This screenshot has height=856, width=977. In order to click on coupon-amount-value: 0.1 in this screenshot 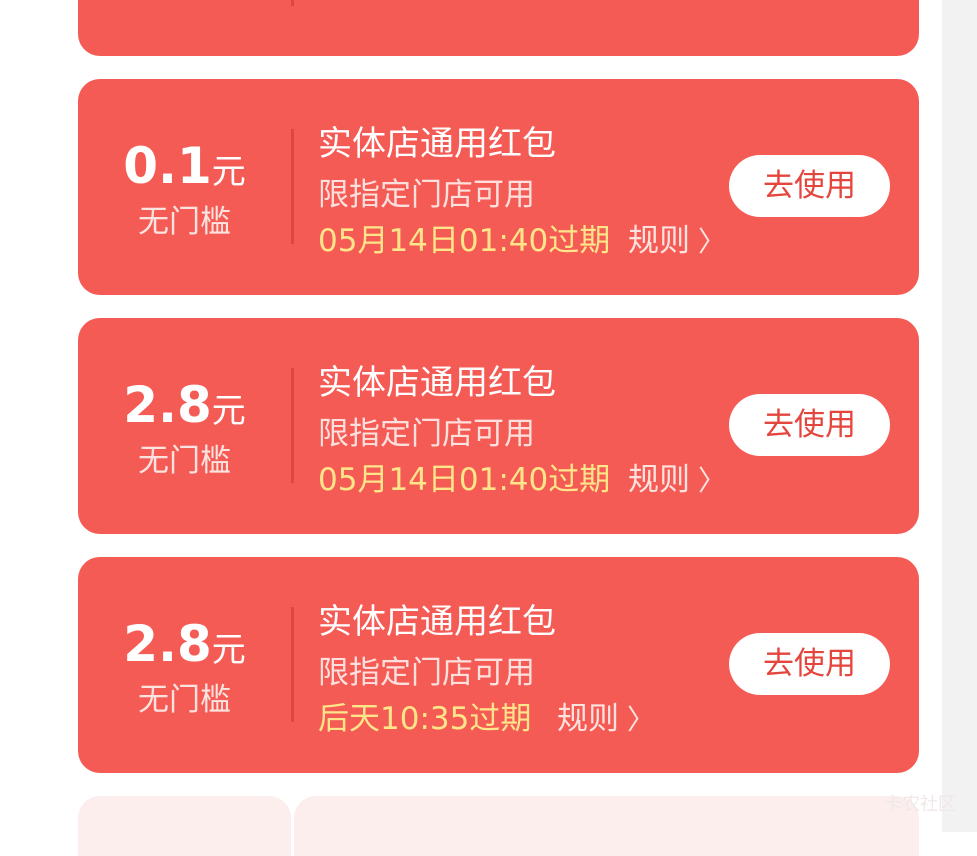, I will do `click(167, 166)`.